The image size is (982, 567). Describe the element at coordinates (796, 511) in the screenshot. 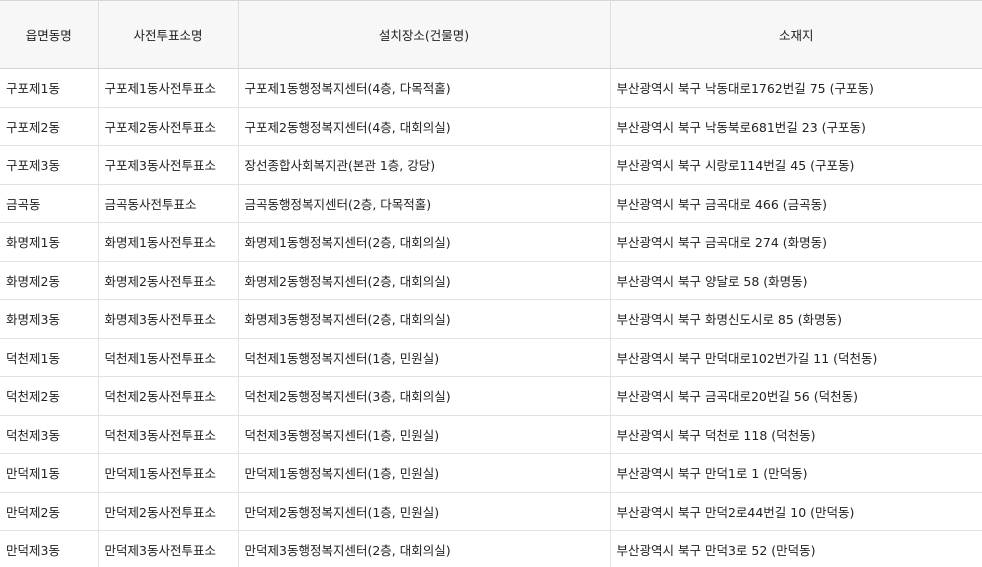

I see `cell-address: 부산광역시 북구 만덕2로44번길 10 (만덕동)` at that location.